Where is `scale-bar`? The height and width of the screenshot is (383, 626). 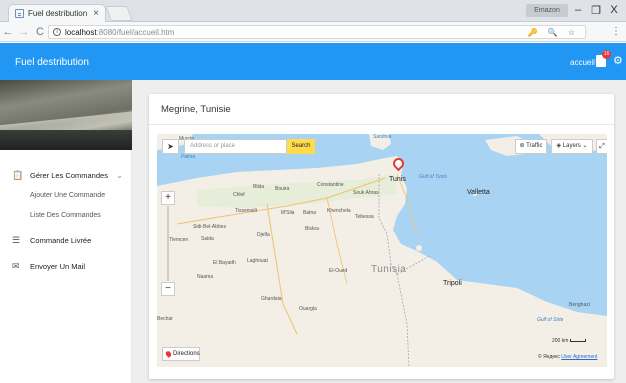
scale-bar is located at coordinates (578, 341).